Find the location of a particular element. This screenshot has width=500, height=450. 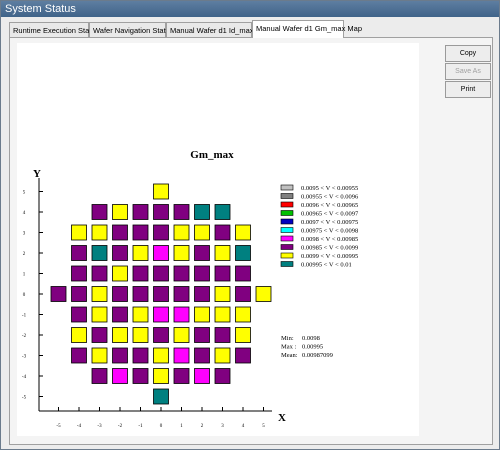

legend-label: 0.00965 < V < 0.0097 is located at coordinates (330, 214).